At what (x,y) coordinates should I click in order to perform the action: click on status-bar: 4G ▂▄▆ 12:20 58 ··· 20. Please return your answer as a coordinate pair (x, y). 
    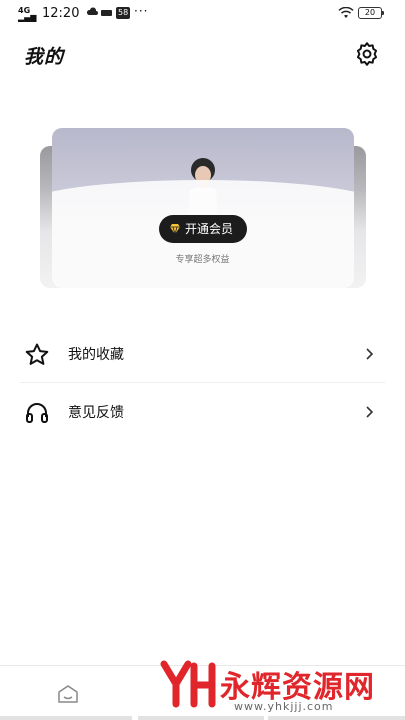
    Looking at the image, I should click on (202, 14).